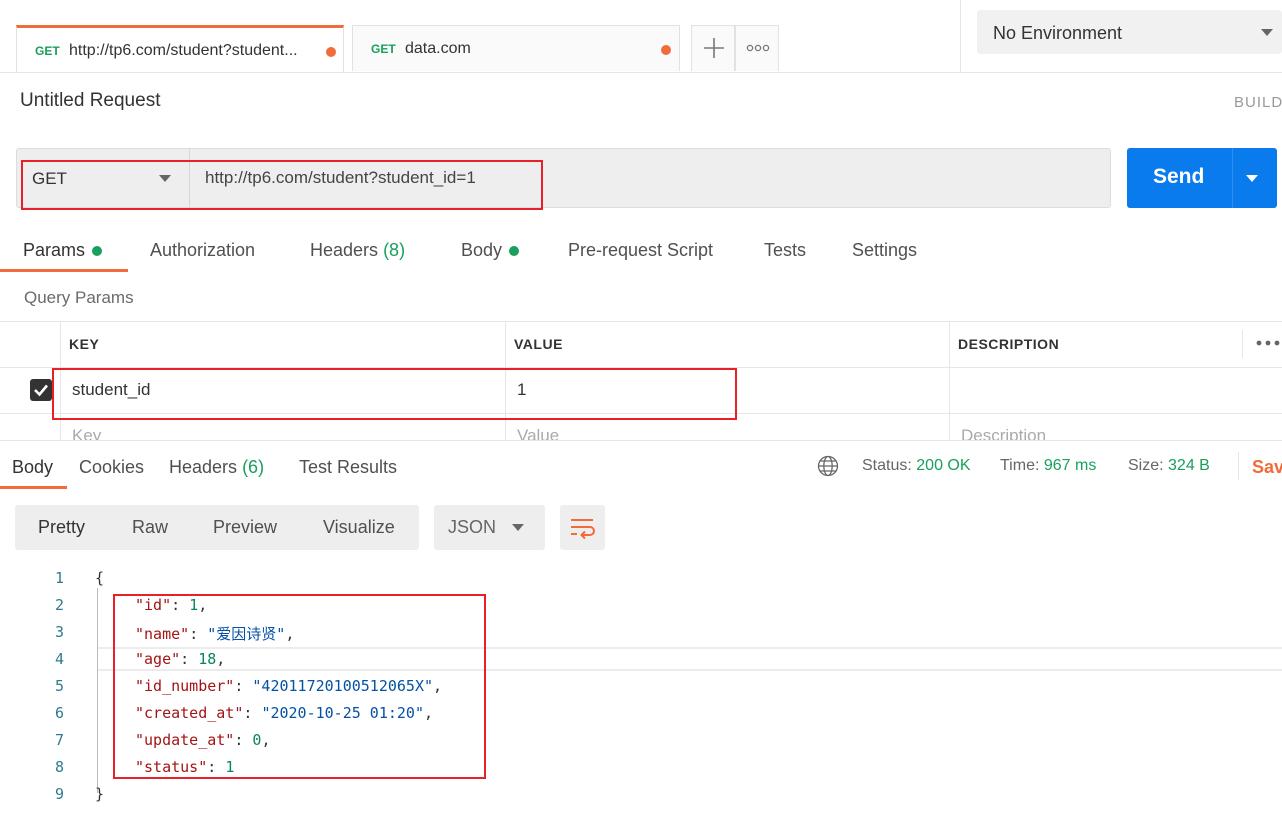  Describe the element at coordinates (54, 250) in the screenshot. I see `tab-label: Params` at that location.